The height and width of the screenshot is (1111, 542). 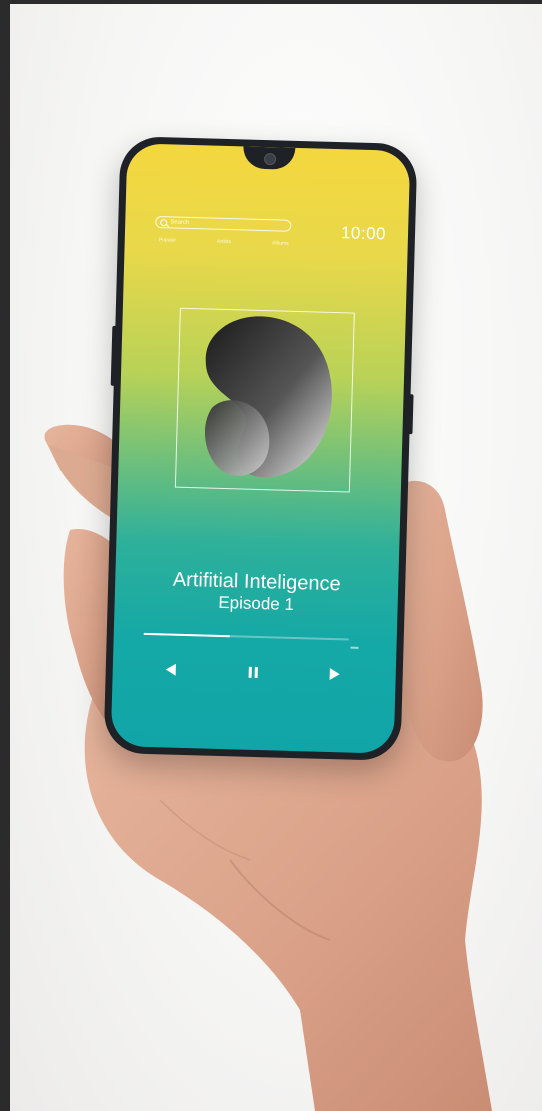 What do you see at coordinates (354, 647) in the screenshot?
I see `duration-indicator` at bounding box center [354, 647].